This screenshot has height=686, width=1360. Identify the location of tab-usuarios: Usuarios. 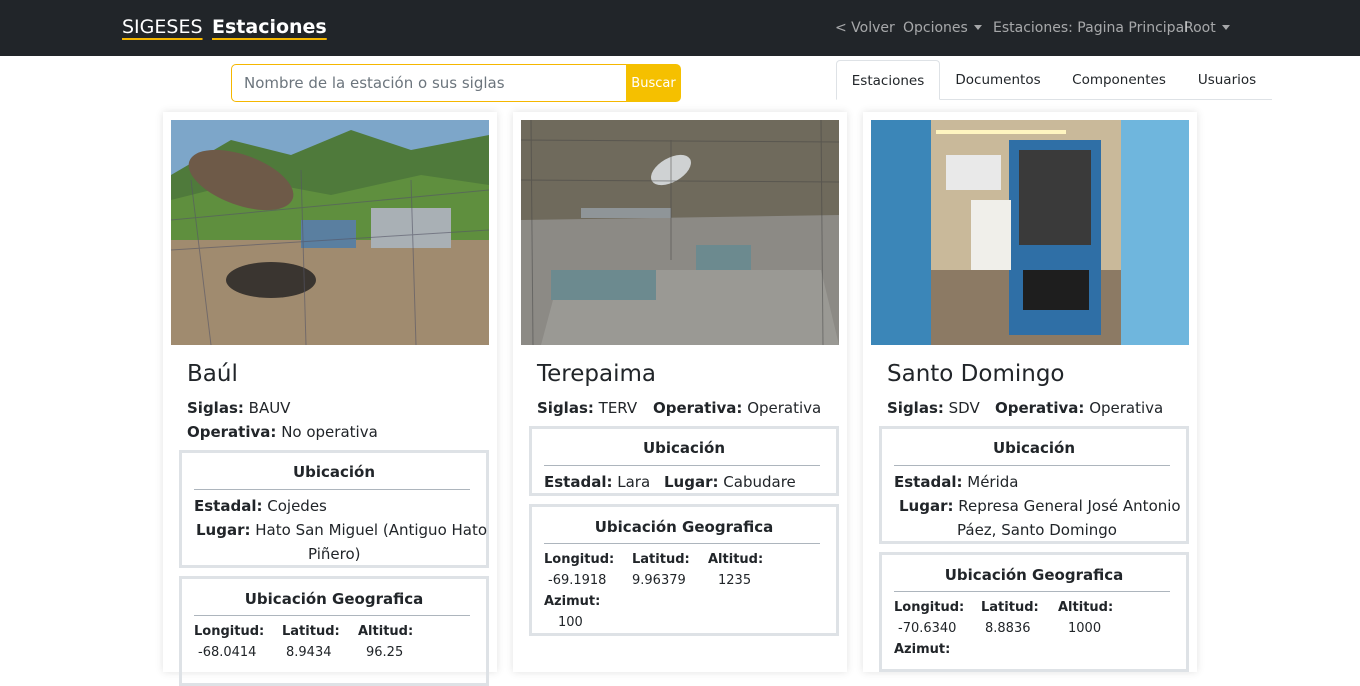
(1227, 80).